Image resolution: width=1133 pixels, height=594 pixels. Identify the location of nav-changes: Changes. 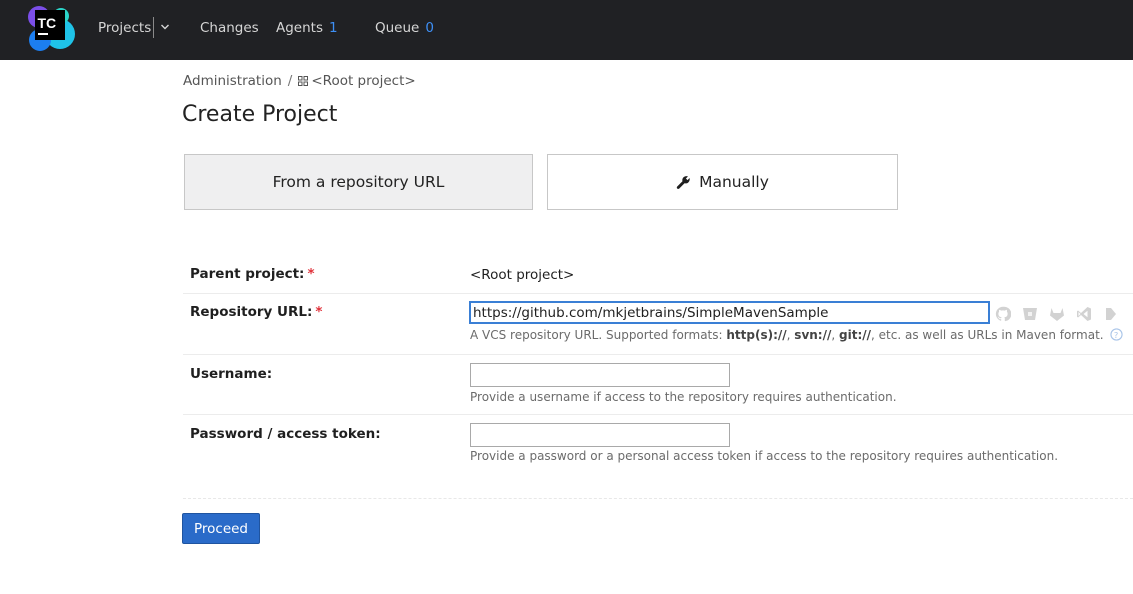
(229, 28).